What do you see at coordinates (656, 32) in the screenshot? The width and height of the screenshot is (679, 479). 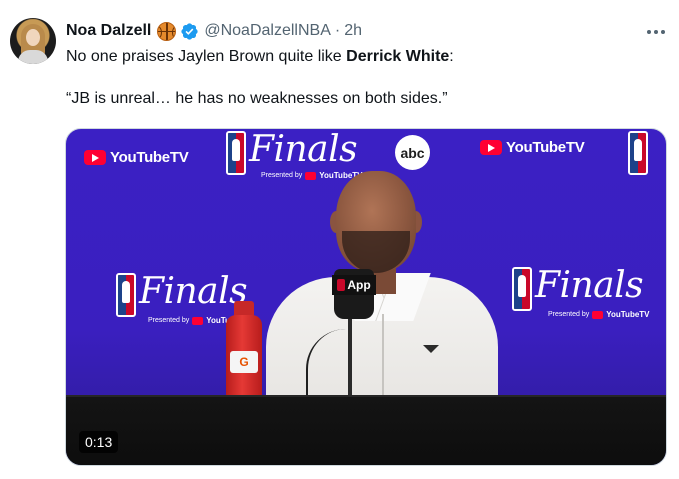 I see `more-options-icon` at bounding box center [656, 32].